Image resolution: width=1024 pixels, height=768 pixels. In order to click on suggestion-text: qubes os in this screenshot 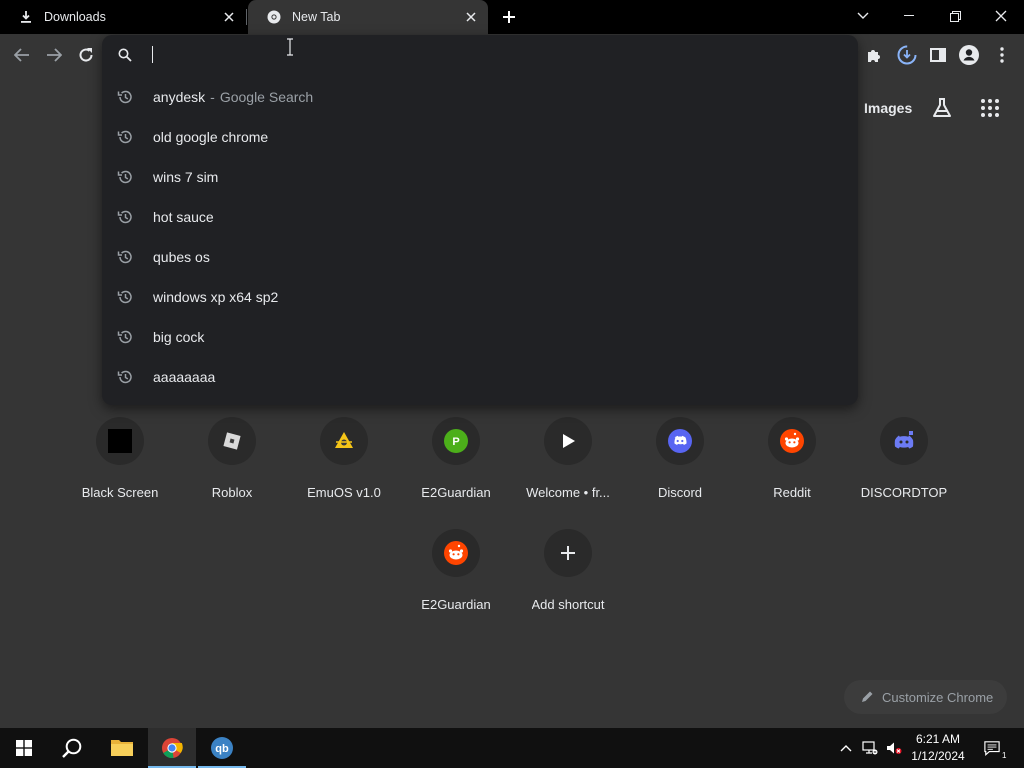, I will do `click(181, 257)`.